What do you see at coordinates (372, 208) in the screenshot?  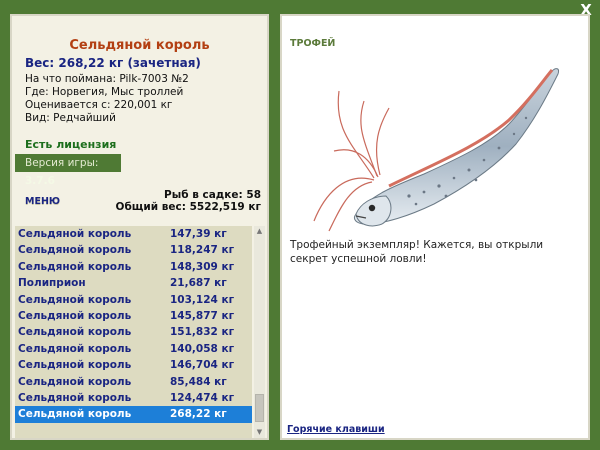 I see `fish-eye` at bounding box center [372, 208].